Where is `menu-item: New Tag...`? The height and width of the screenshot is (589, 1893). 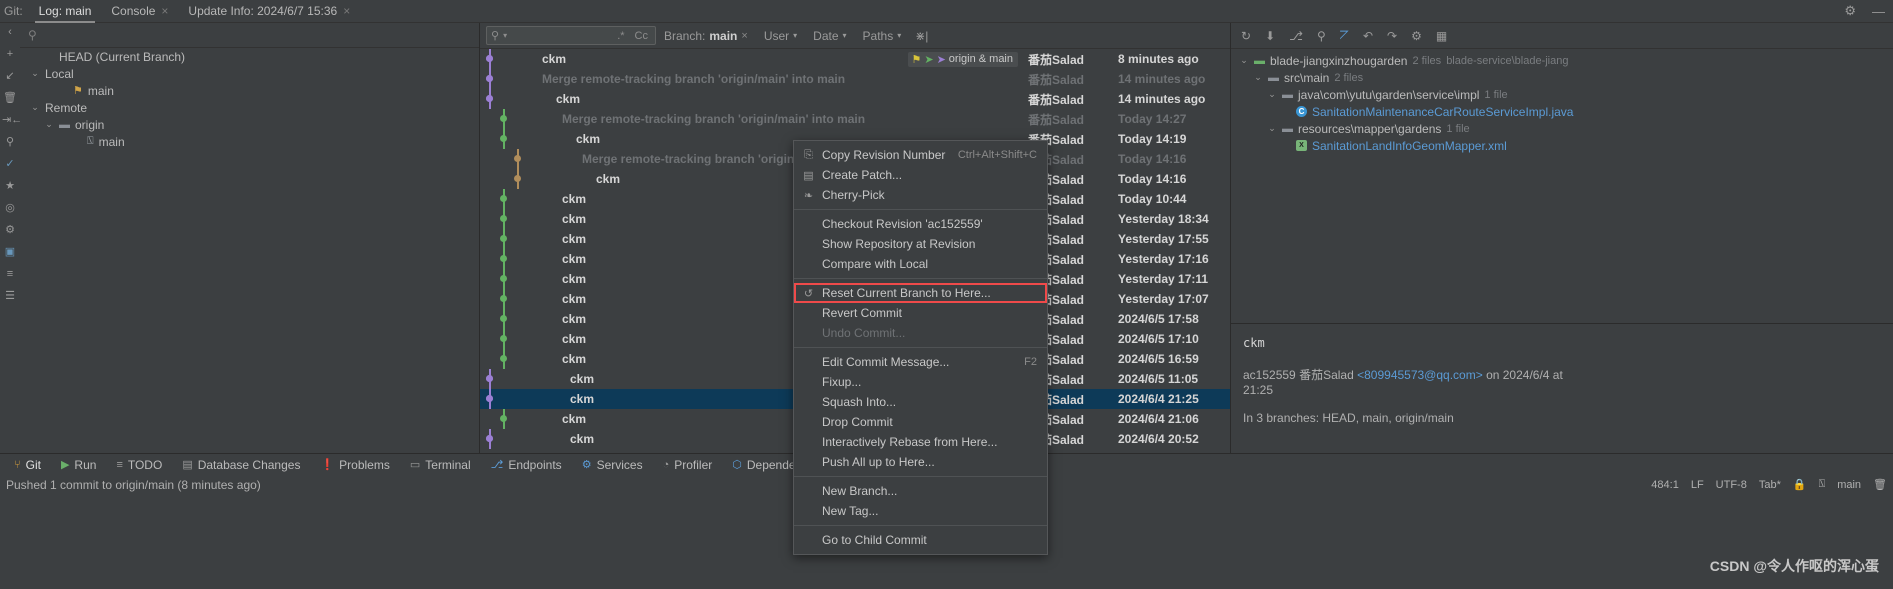
menu-item: New Tag... is located at coordinates (920, 511).